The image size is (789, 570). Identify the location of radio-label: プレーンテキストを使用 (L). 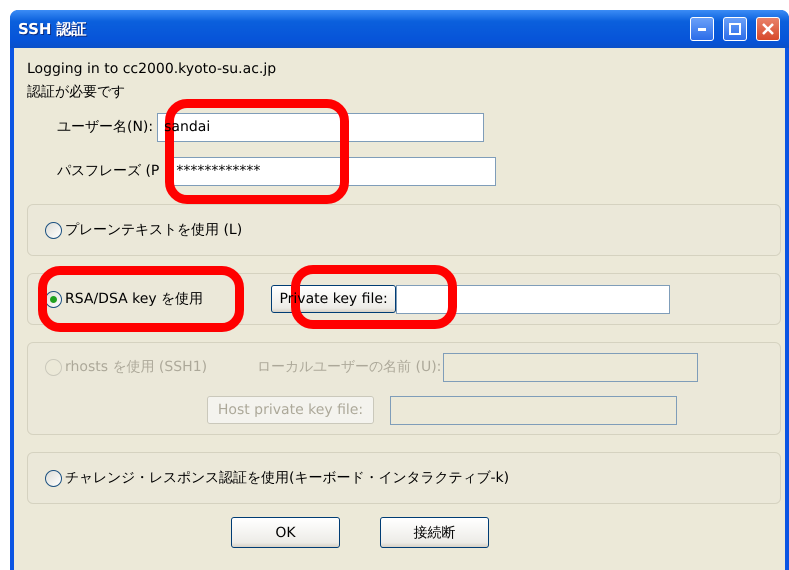
(153, 230).